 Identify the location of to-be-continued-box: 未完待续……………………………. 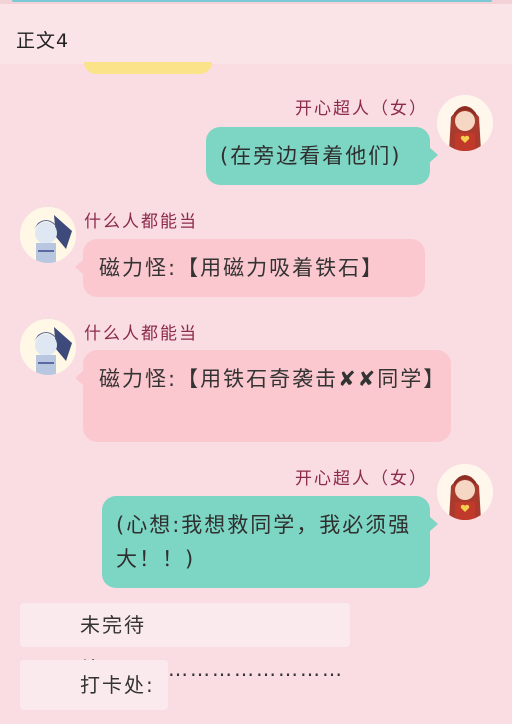
(185, 642).